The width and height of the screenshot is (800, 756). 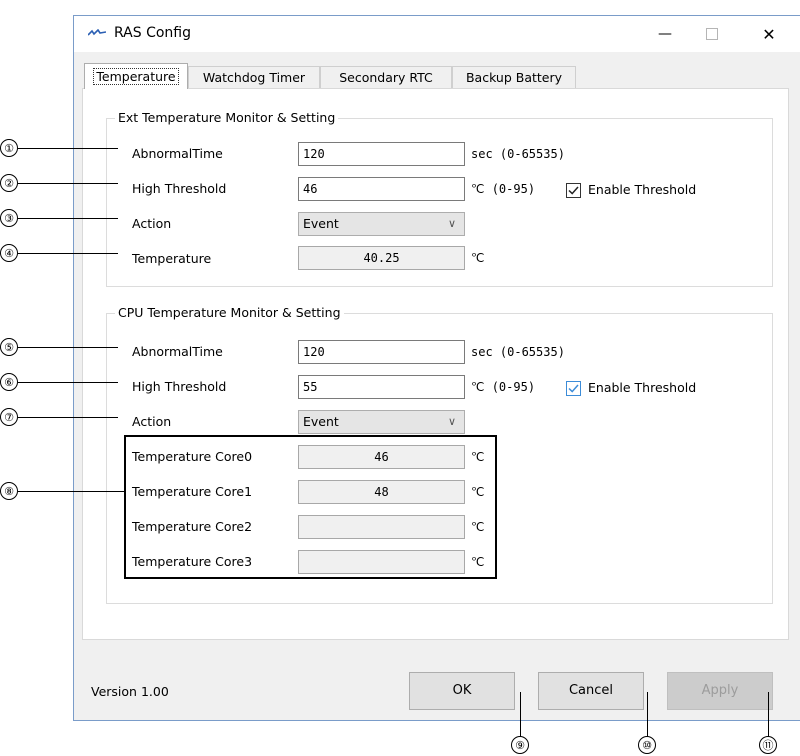 I want to click on cpu-action-value: Event, so click(x=321, y=421).